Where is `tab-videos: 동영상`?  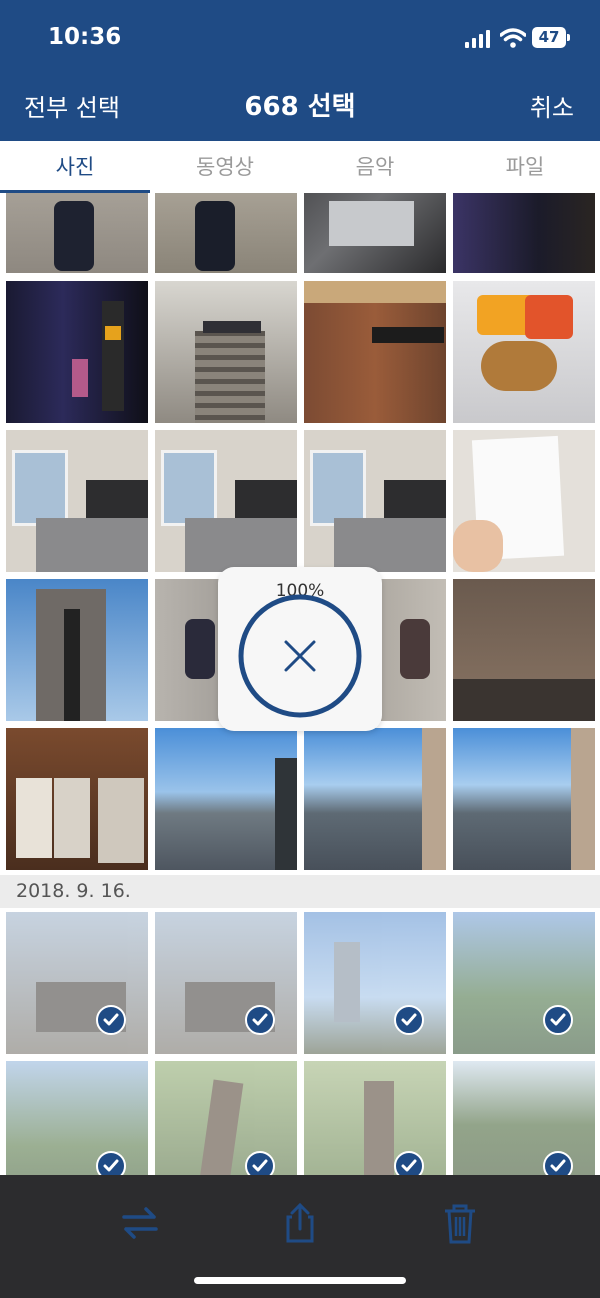 tab-videos: 동영상 is located at coordinates (225, 167).